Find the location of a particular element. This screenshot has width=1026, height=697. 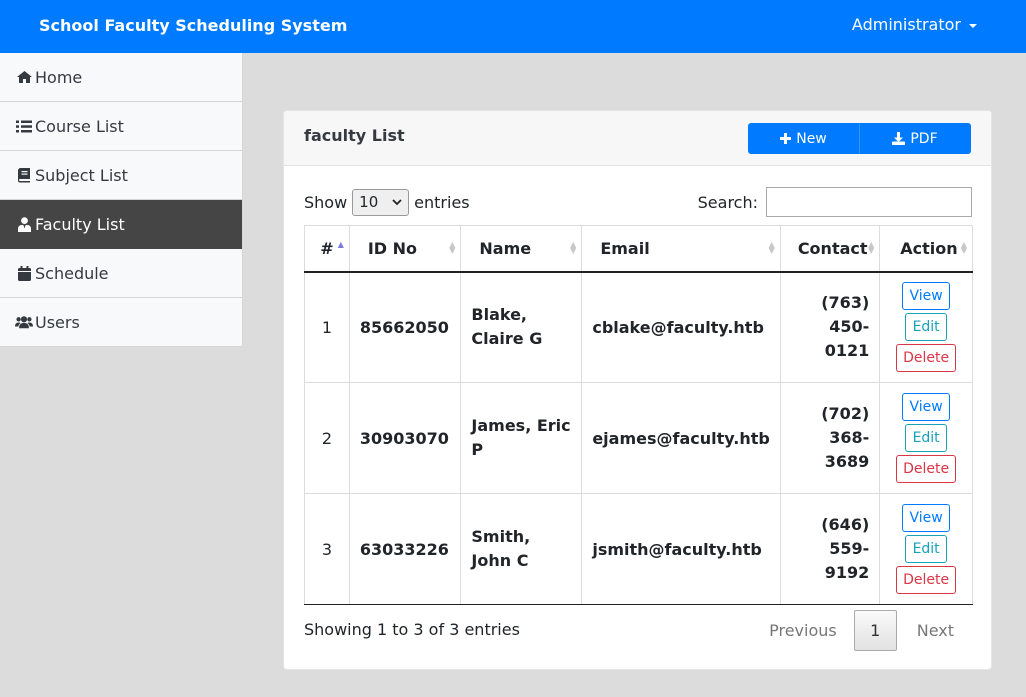

pdf-button-label: PDF is located at coordinates (924, 138).